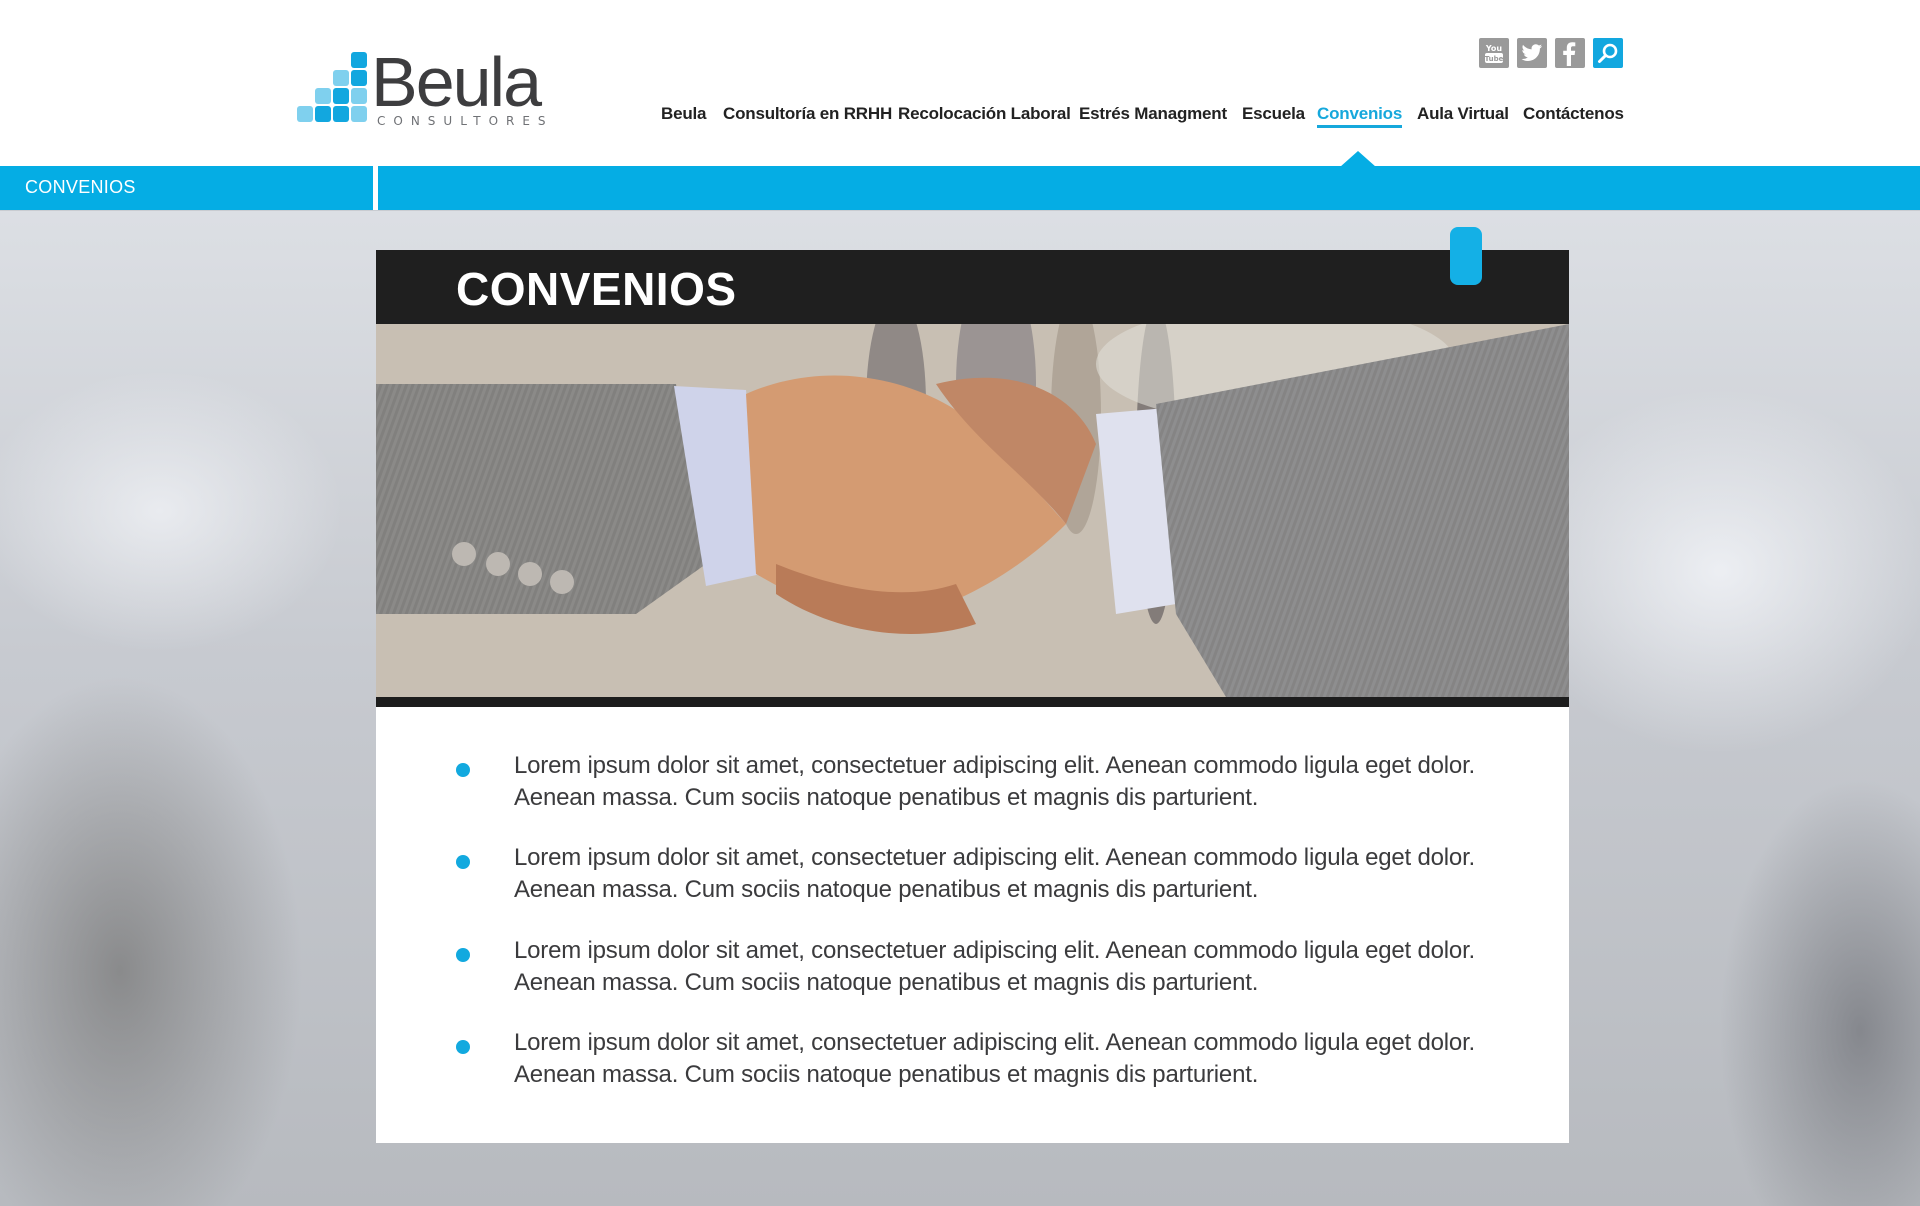 This screenshot has width=1920, height=1206. What do you see at coordinates (1153, 114) in the screenshot?
I see `nav-item-estres: Estrés Managment` at bounding box center [1153, 114].